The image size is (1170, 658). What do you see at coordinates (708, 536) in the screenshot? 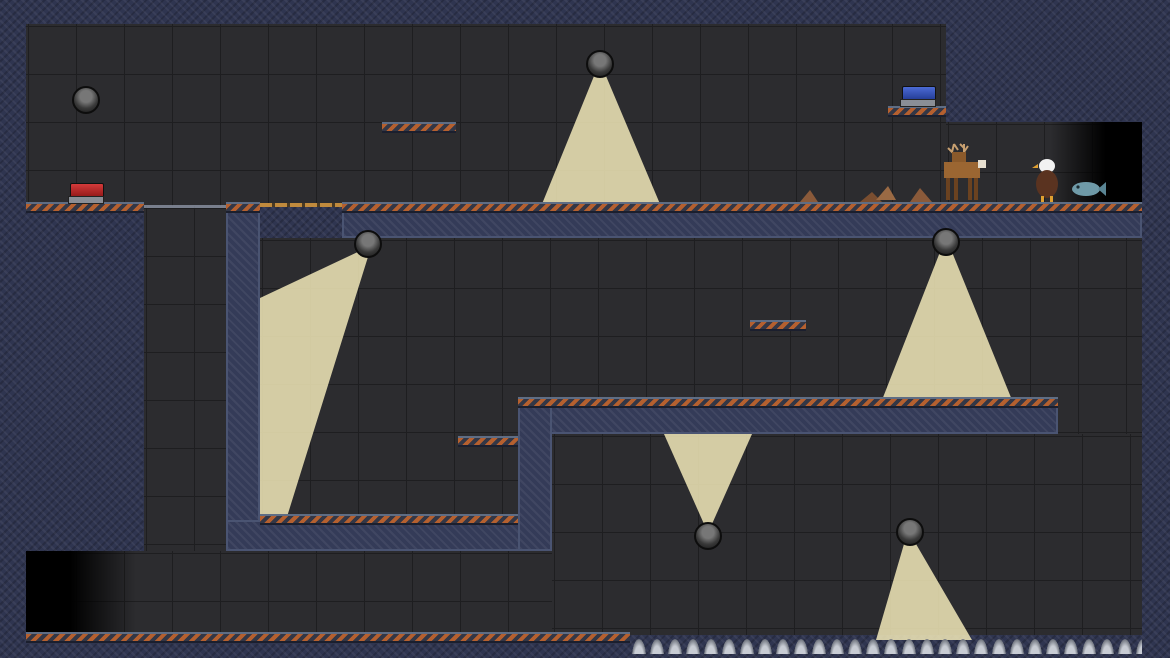
I see `lamp-center-lower` at bounding box center [708, 536].